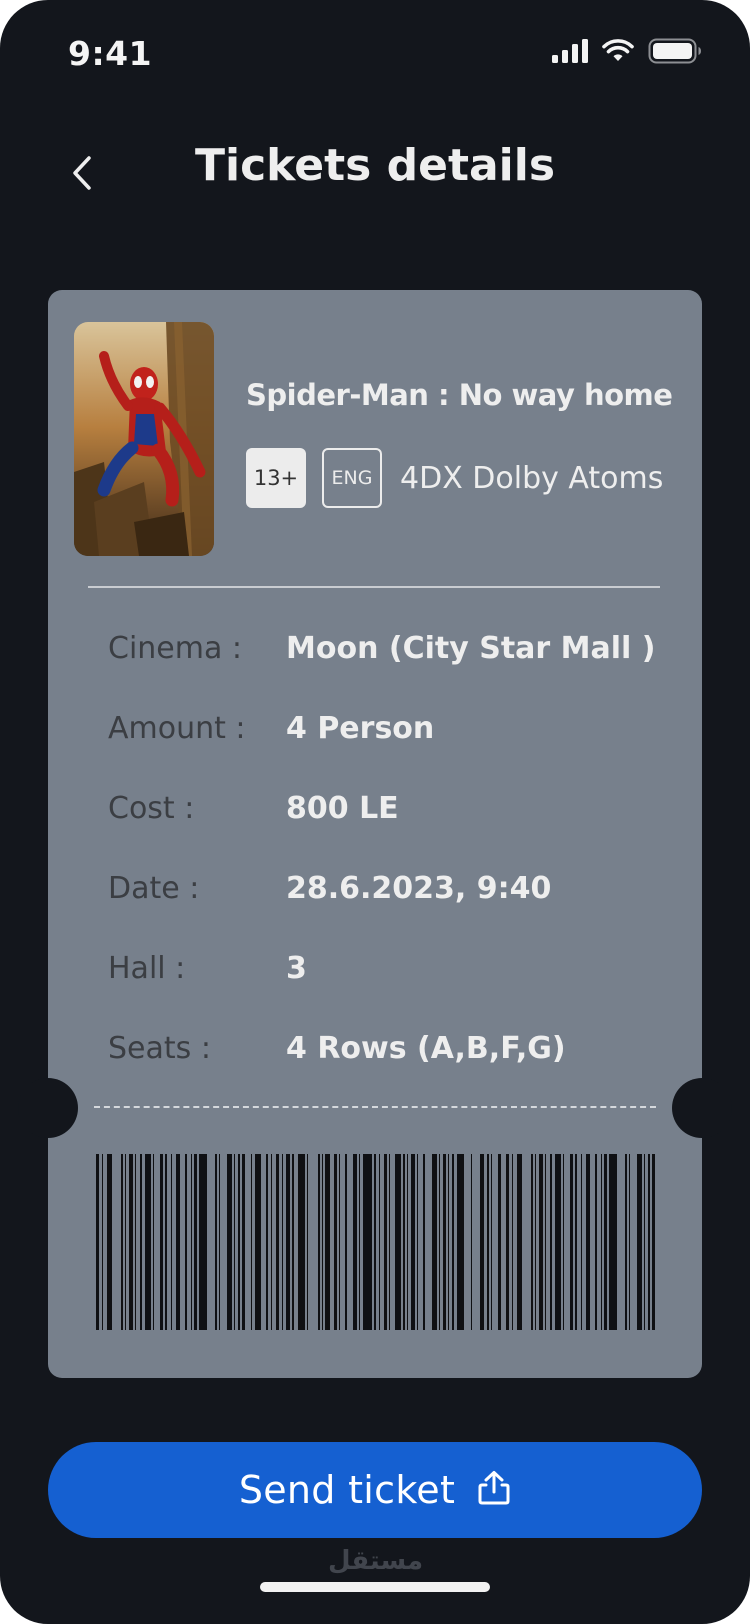 The width and height of the screenshot is (750, 1624). I want to click on detail-row-cost: Cost : 800 LE, so click(388, 808).